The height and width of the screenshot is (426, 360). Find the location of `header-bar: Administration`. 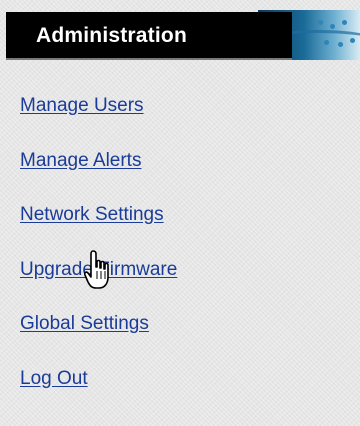

header-bar: Administration is located at coordinates (149, 35).